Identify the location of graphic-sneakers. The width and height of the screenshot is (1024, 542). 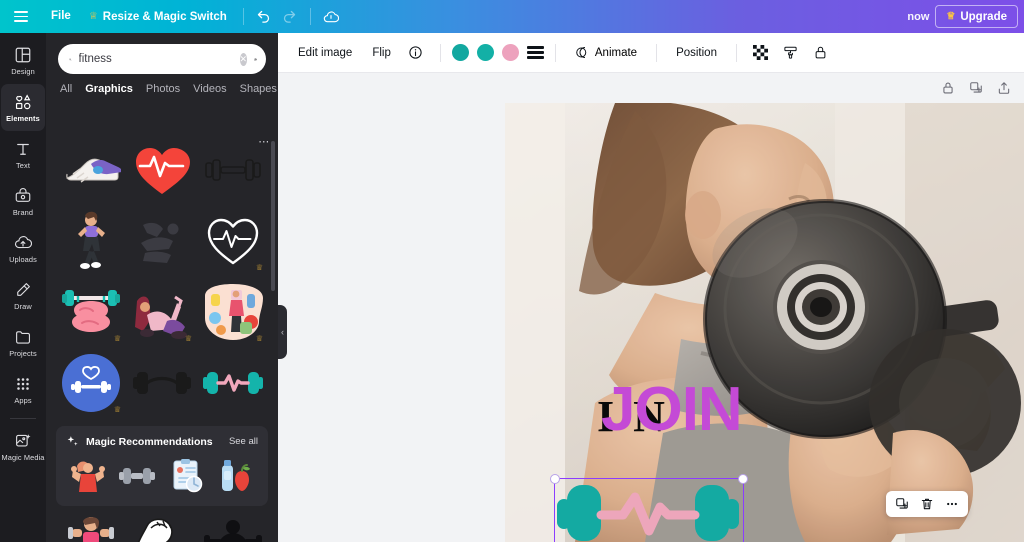
(91, 170).